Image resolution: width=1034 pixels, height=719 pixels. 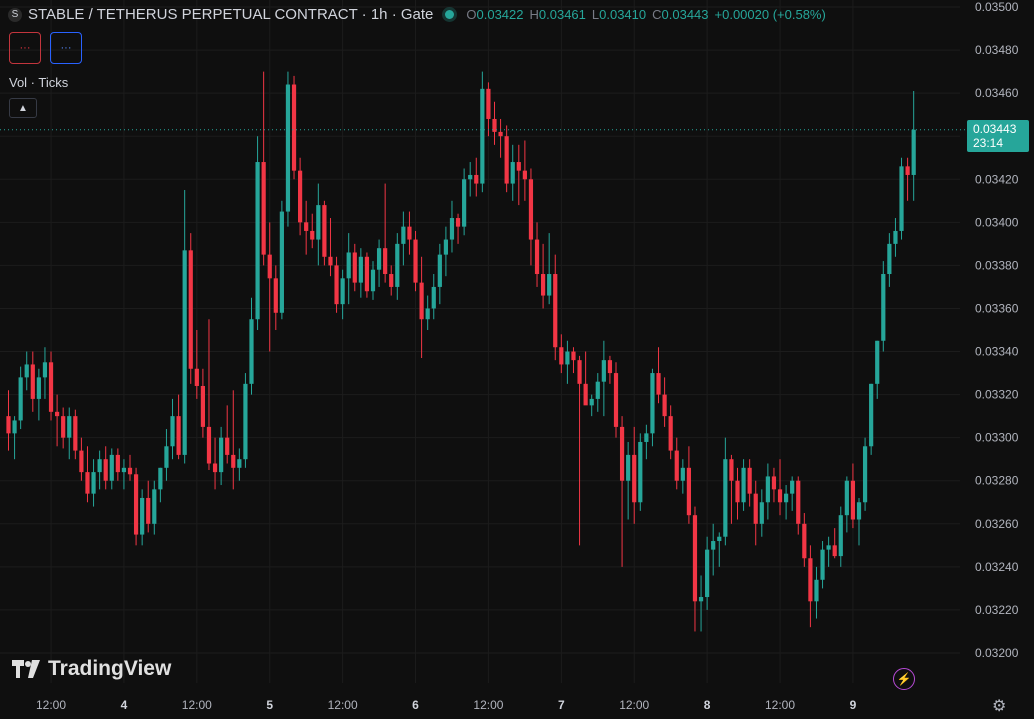 What do you see at coordinates (657, 14) in the screenshot?
I see `close-label: C` at bounding box center [657, 14].